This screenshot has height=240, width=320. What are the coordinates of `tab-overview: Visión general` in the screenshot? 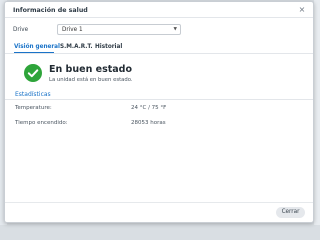 It's located at (37, 47).